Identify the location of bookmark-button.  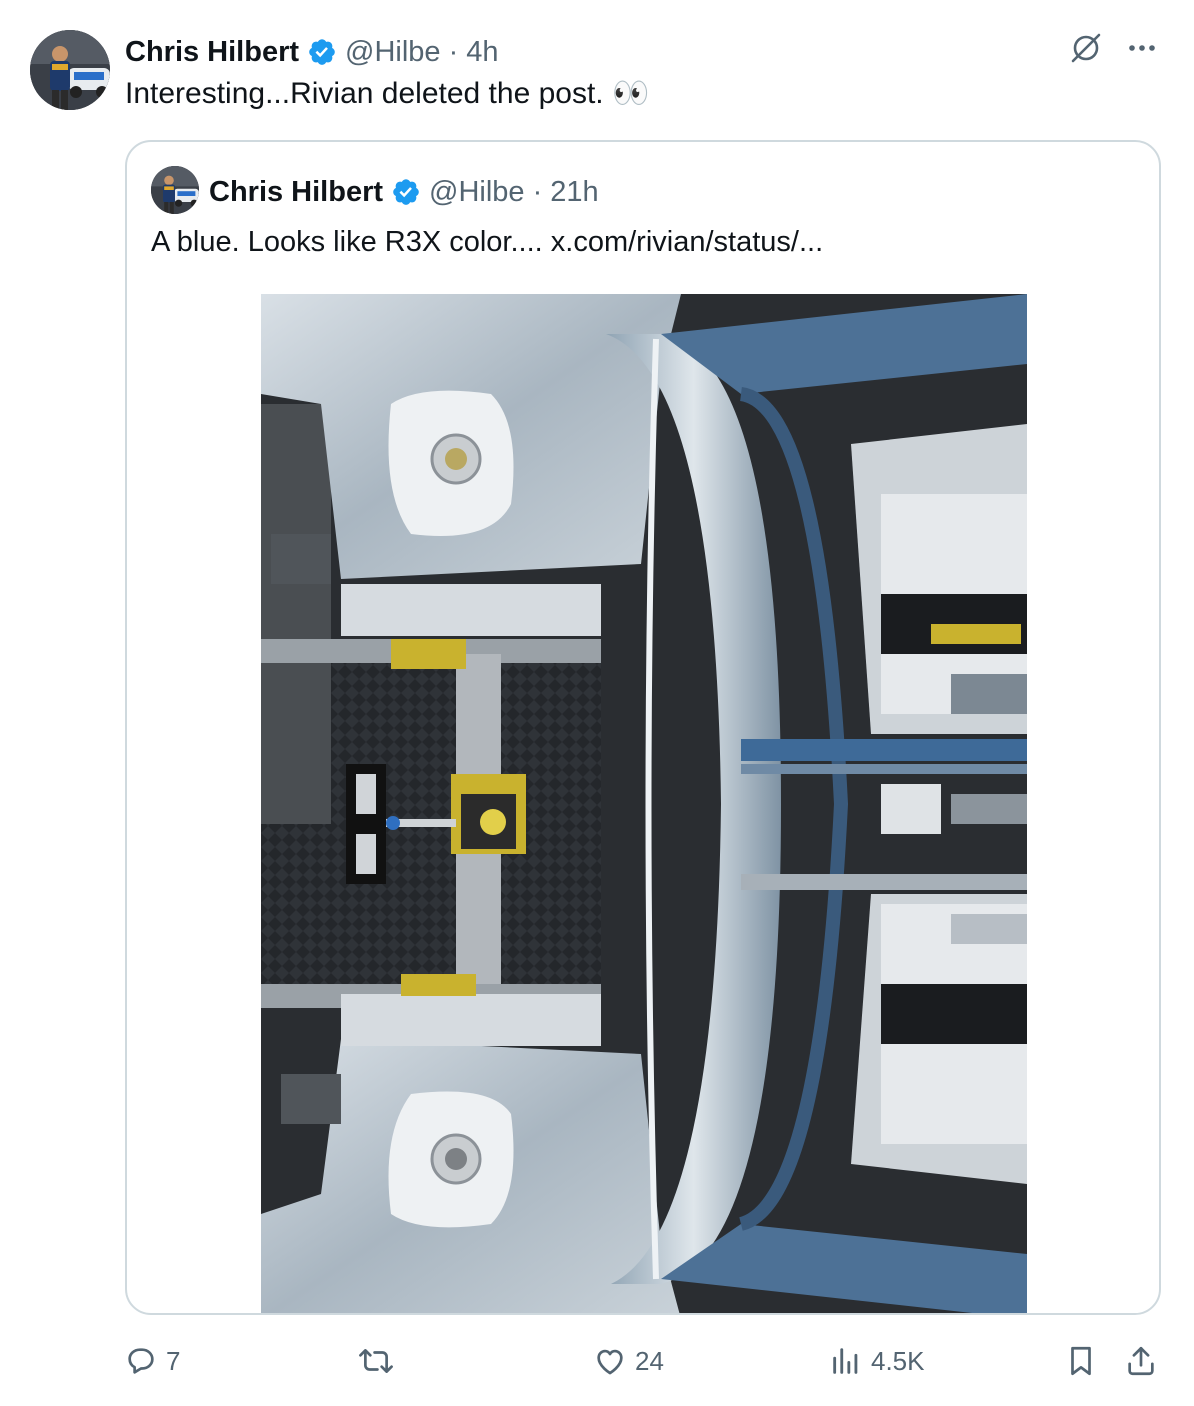
(1081, 1361).